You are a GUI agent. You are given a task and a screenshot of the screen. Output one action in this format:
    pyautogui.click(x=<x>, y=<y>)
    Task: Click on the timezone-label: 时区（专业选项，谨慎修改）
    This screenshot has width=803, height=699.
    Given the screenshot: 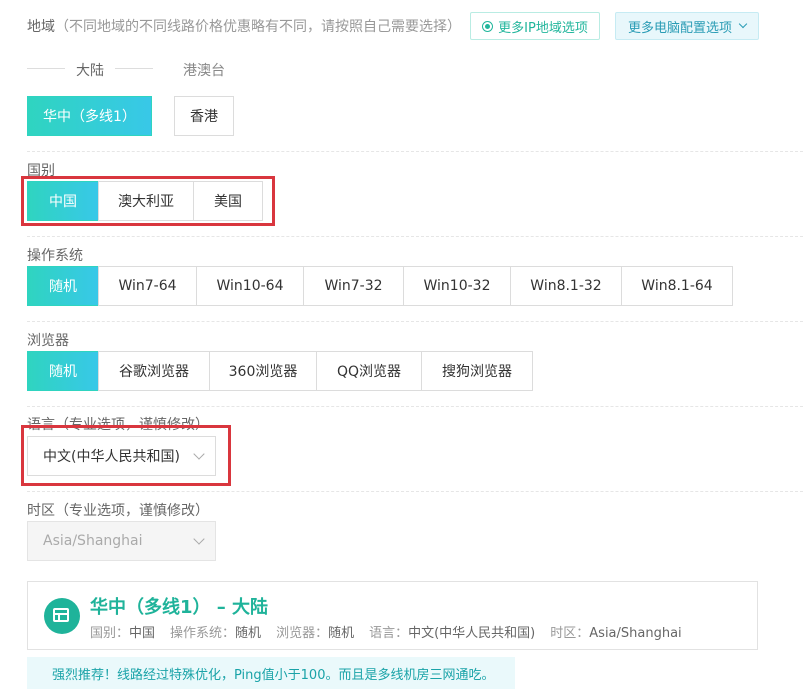 What is the action you would take?
    pyautogui.click(x=118, y=511)
    